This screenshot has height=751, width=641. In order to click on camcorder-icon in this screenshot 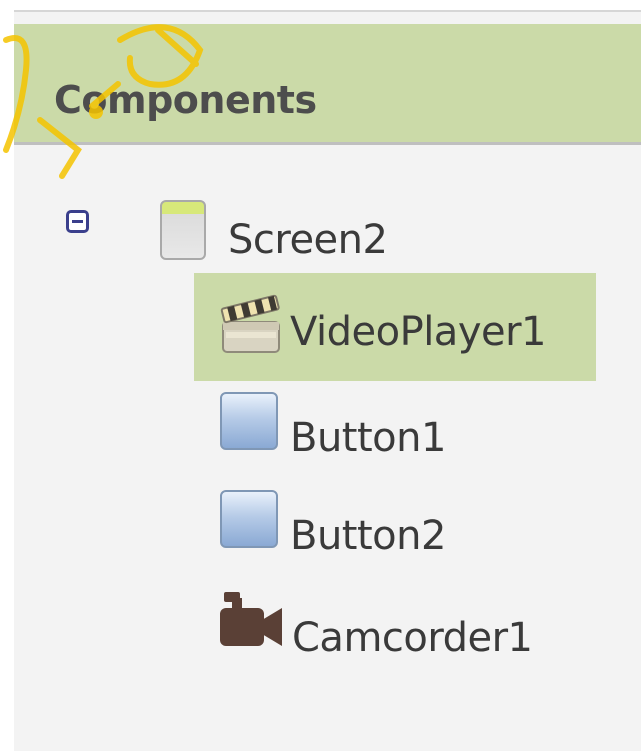, I will do `click(251, 619)`.